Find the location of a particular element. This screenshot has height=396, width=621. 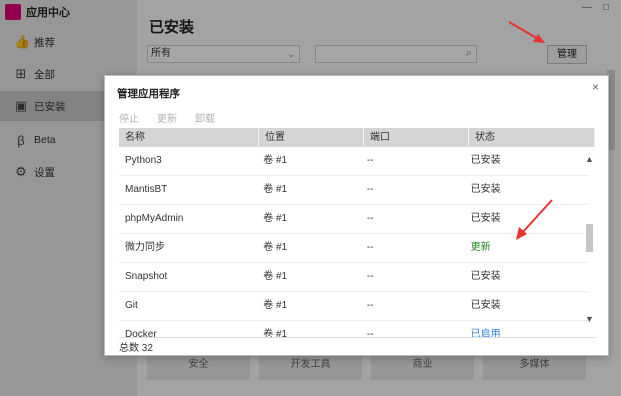

cell-name: 微力同步 is located at coordinates (145, 247).